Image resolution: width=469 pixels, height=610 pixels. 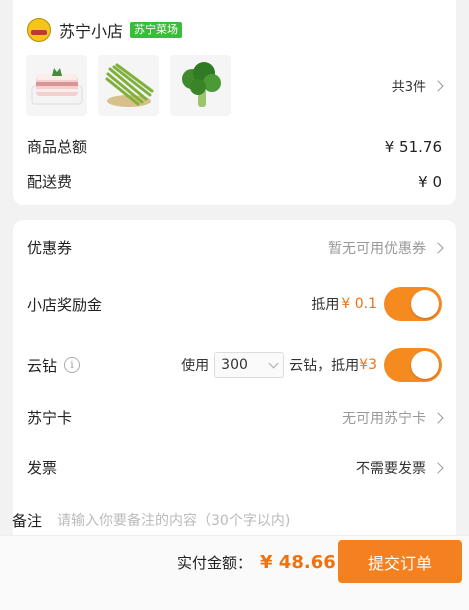 I want to click on product-thumbnails, so click(x=128, y=85).